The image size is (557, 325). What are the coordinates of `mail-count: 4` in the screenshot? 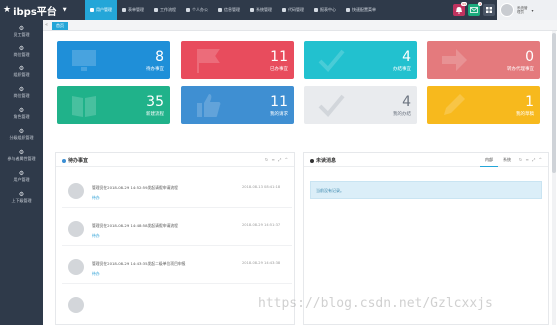 It's located at (480, 4).